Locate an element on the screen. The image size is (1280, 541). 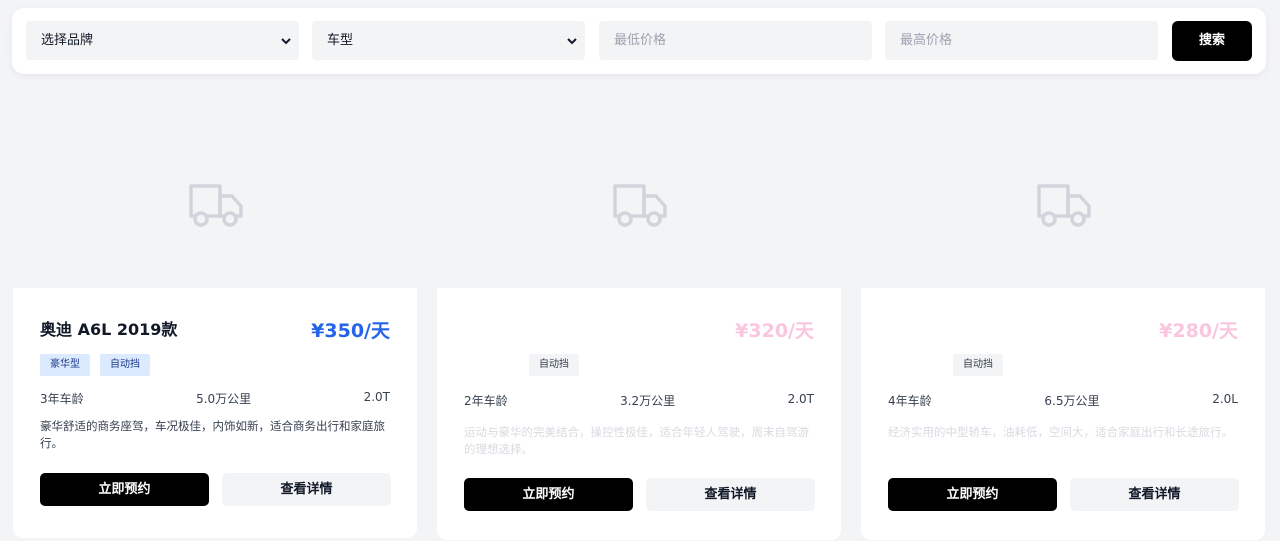
car-price: ¥280/天 is located at coordinates (1198, 331).